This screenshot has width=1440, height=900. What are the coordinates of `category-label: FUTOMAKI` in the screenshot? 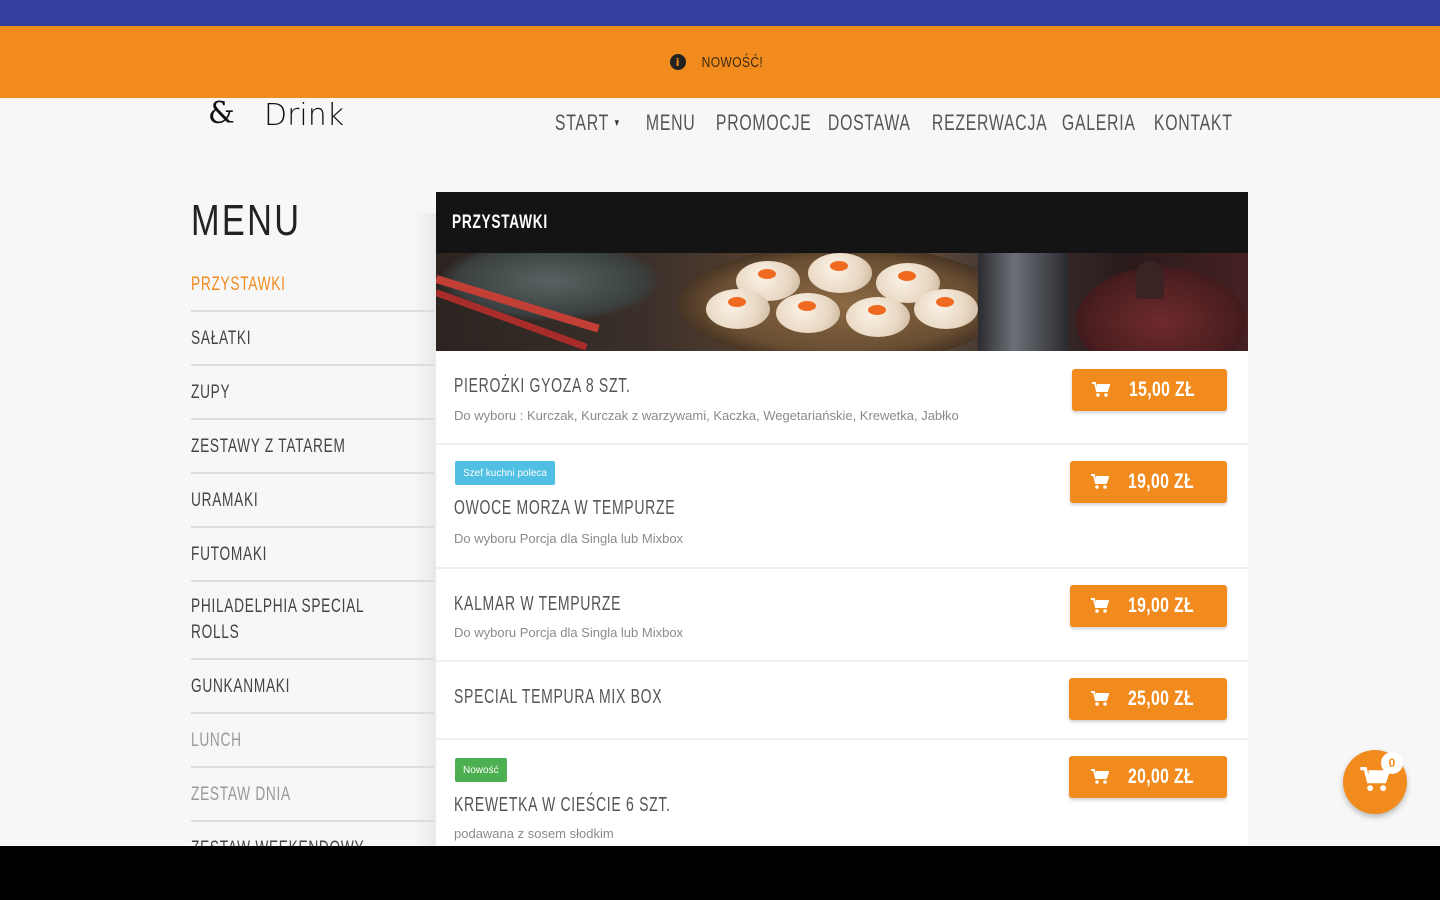 It's located at (229, 554).